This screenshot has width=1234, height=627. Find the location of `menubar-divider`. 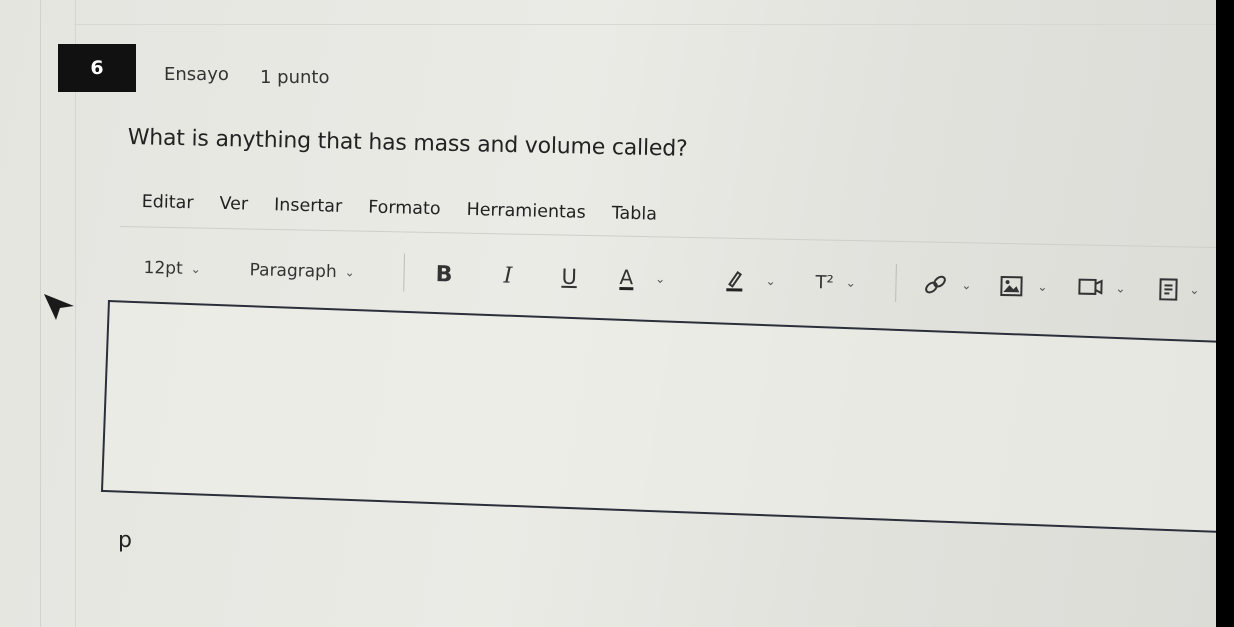

menubar-divider is located at coordinates (667, 237).